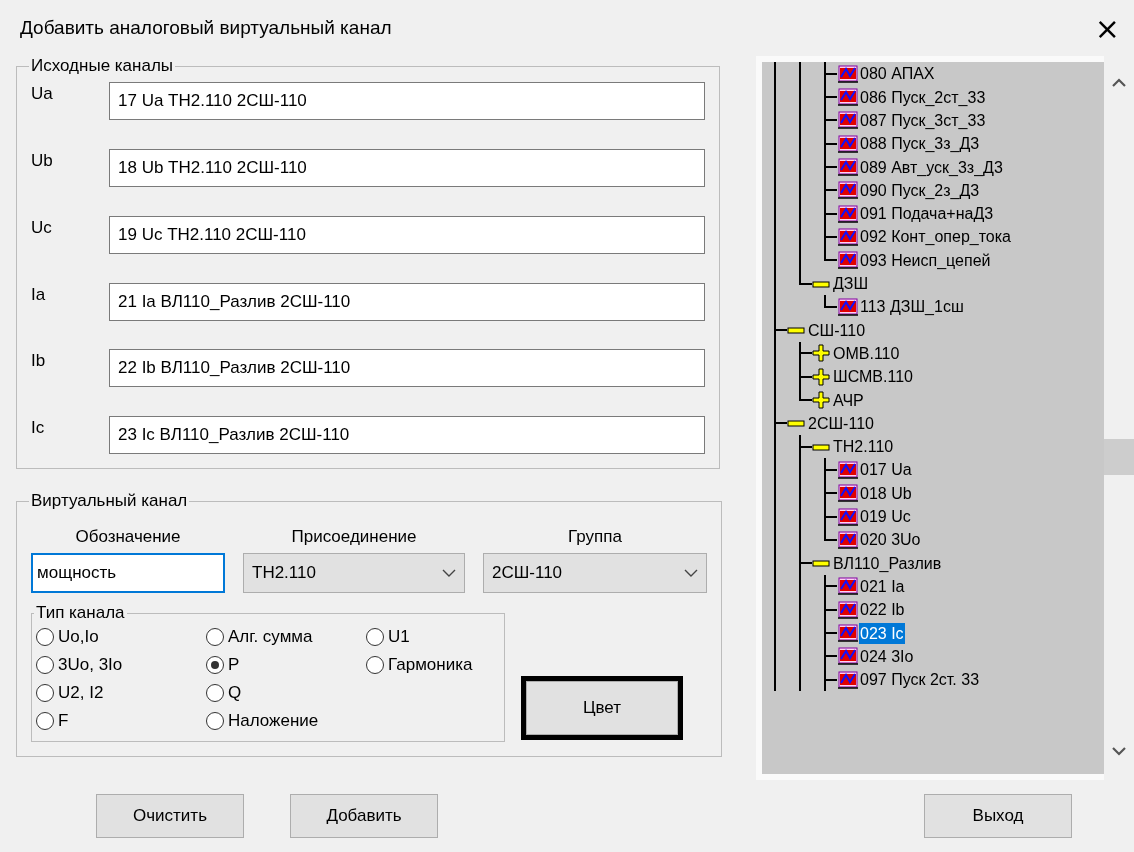  I want to click on tree-item: 2СШ-110, so click(841, 423).